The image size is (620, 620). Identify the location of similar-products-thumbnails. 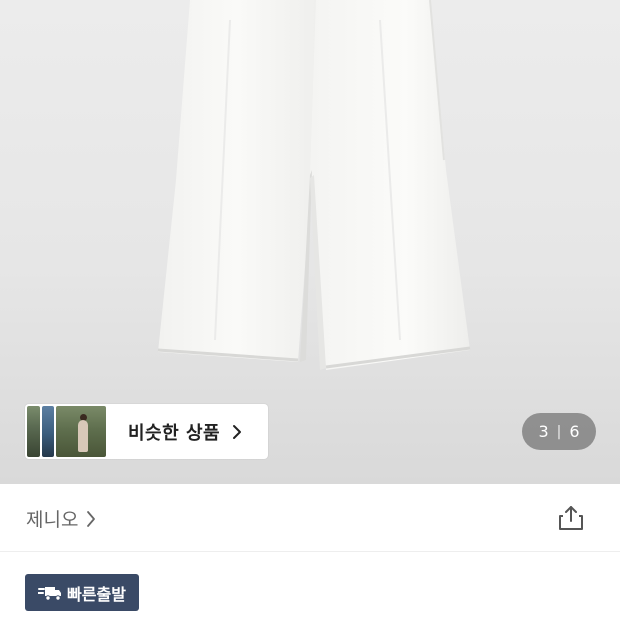
(66, 431).